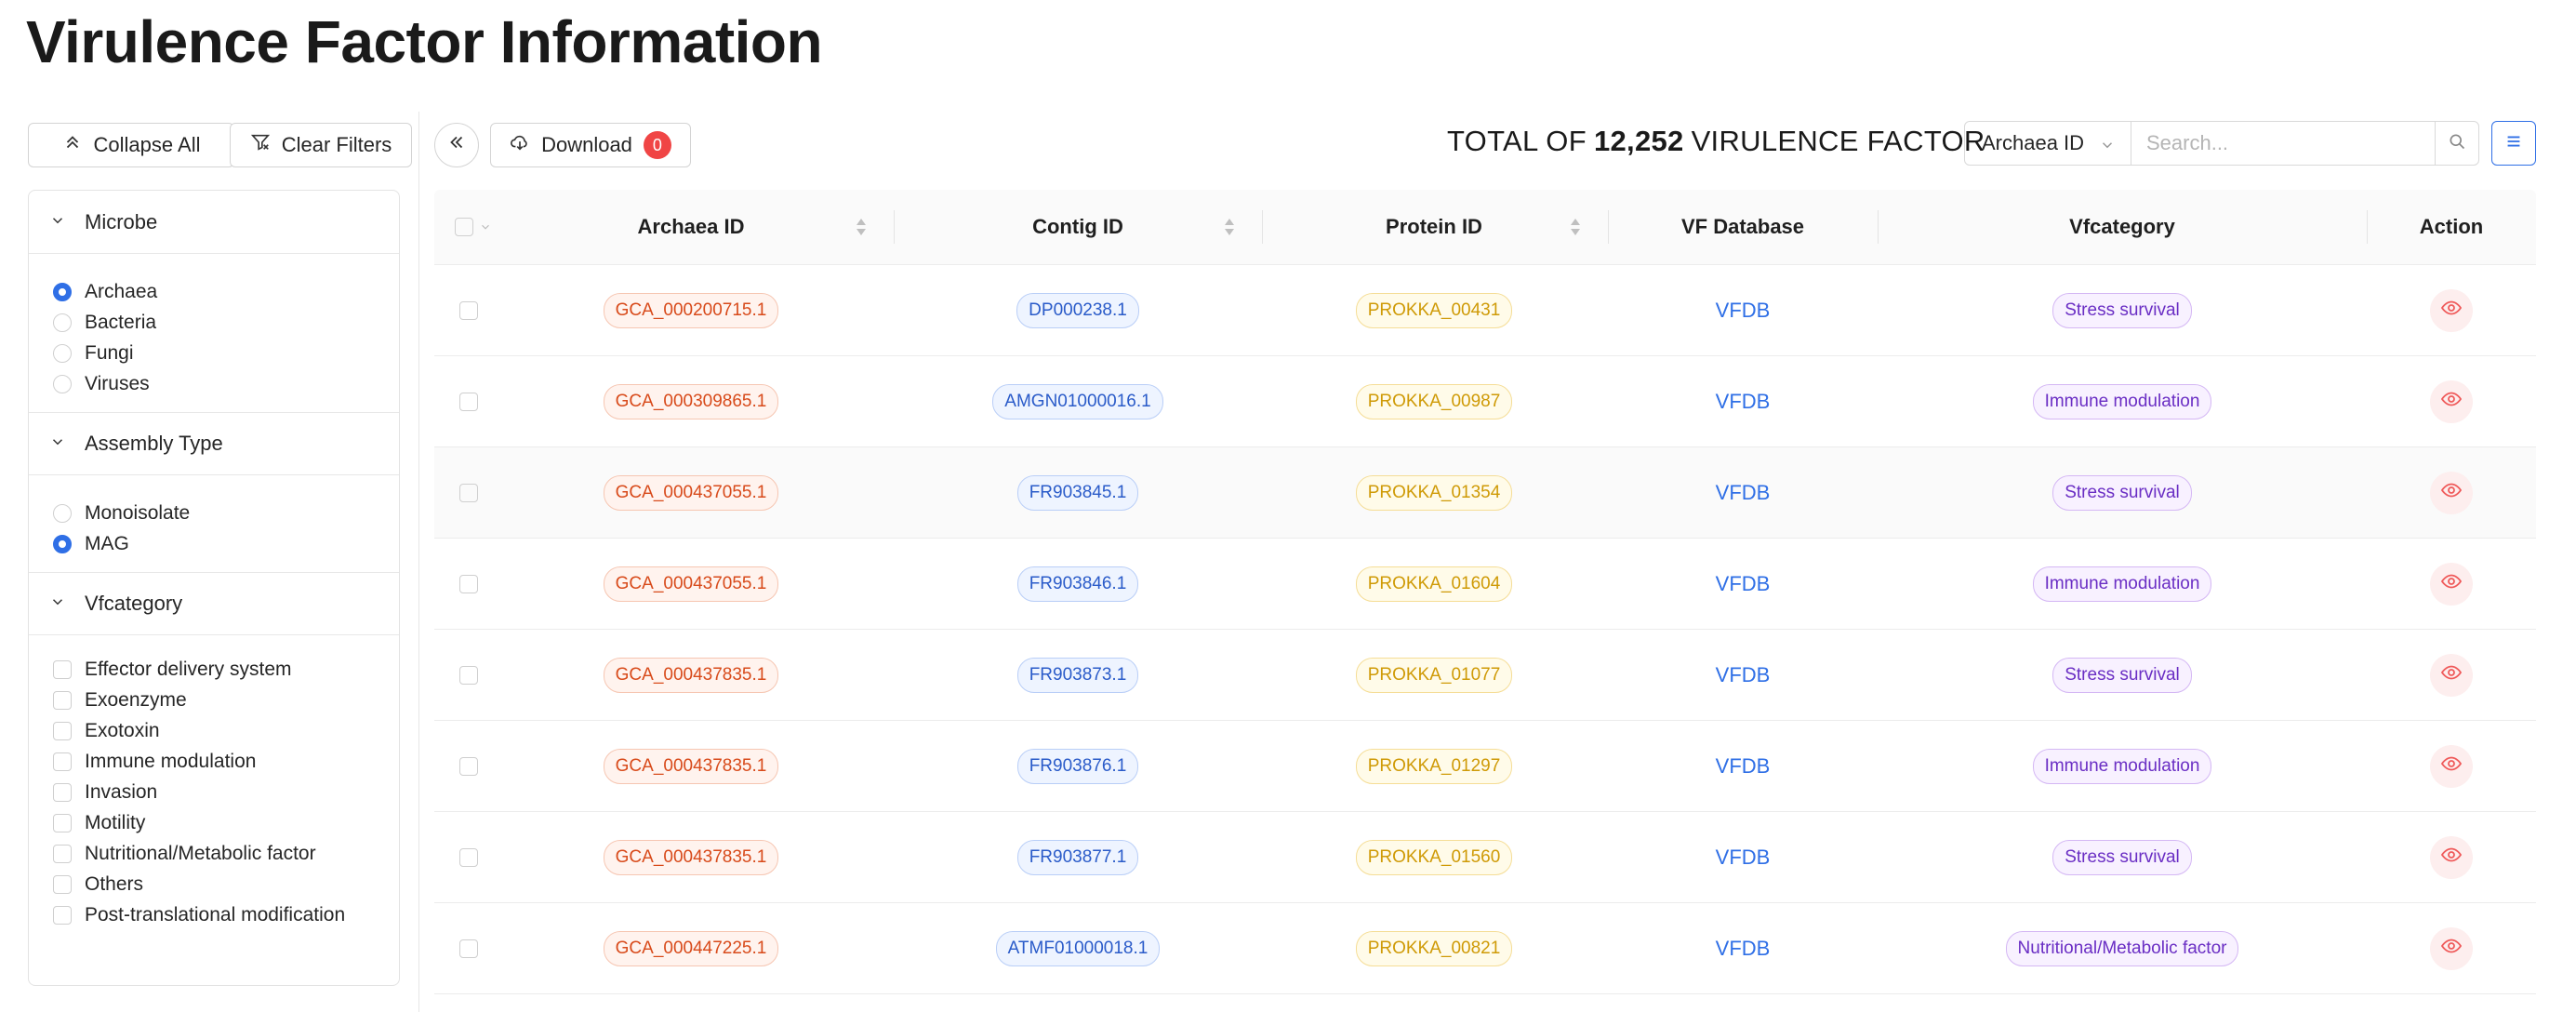  I want to click on checkbox-option: Exotoxin, so click(226, 730).